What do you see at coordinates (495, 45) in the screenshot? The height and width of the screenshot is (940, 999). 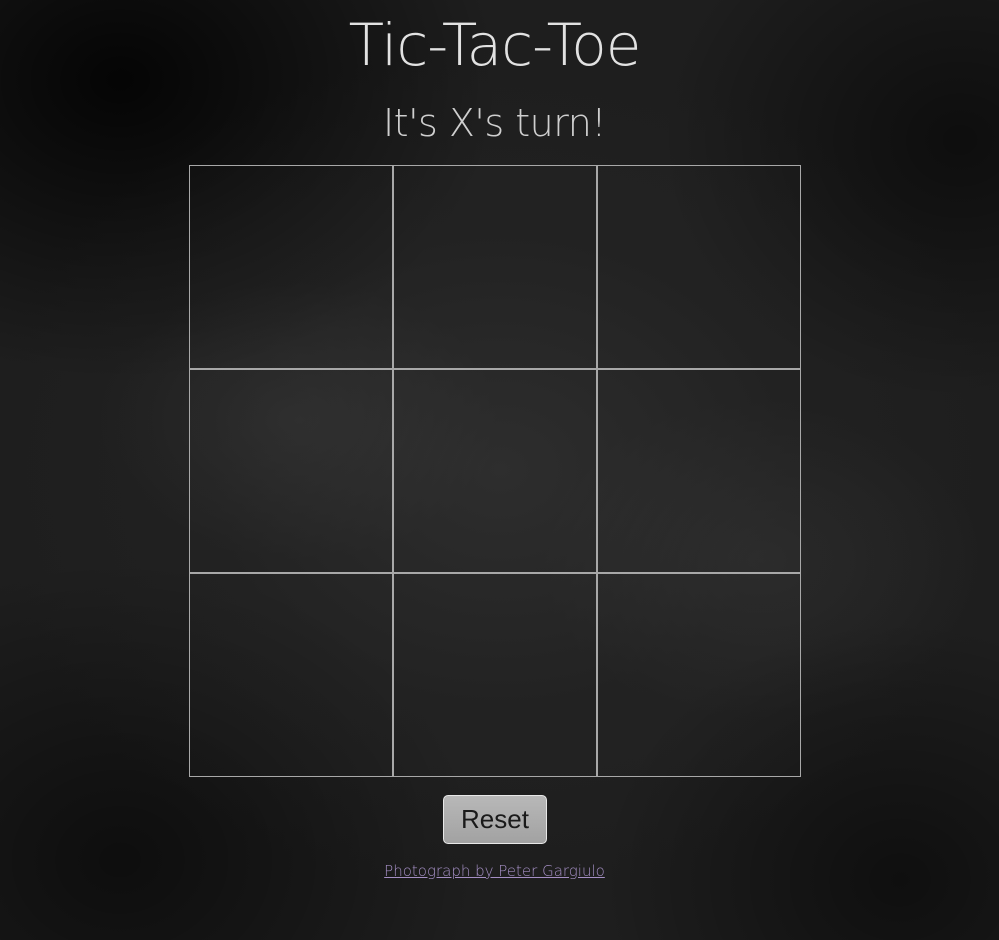 I see `page-title: Tic-Tac-Toe` at bounding box center [495, 45].